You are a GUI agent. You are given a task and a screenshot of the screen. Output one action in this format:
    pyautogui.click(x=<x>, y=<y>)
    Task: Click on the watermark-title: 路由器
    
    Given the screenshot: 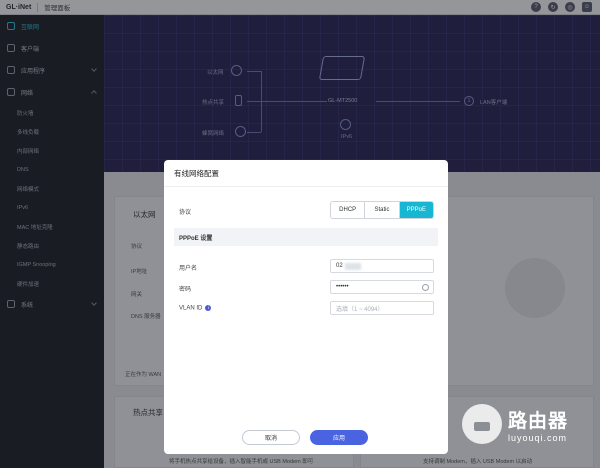 What is the action you would take?
    pyautogui.click(x=538, y=421)
    